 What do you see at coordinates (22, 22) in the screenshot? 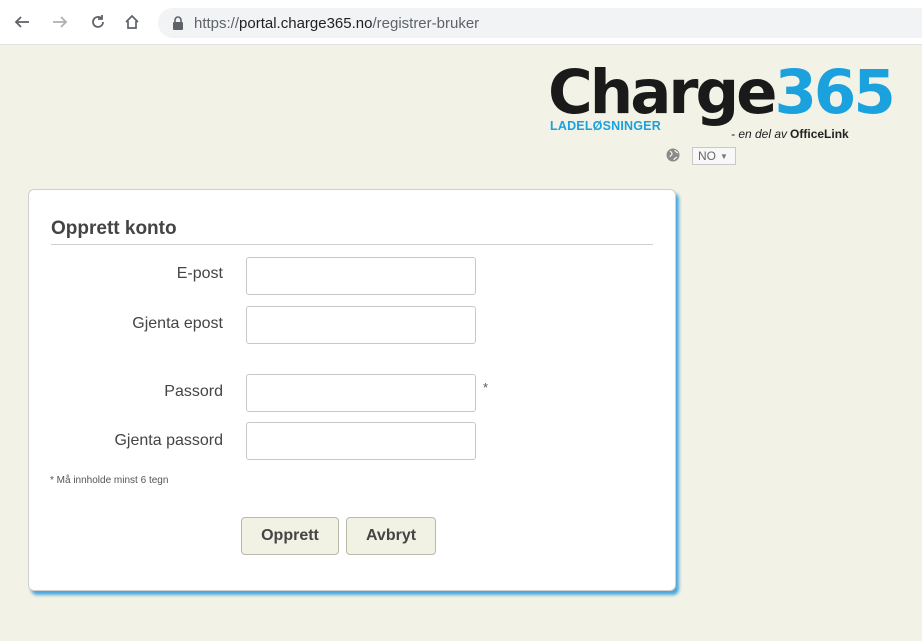
I see `back-icon` at bounding box center [22, 22].